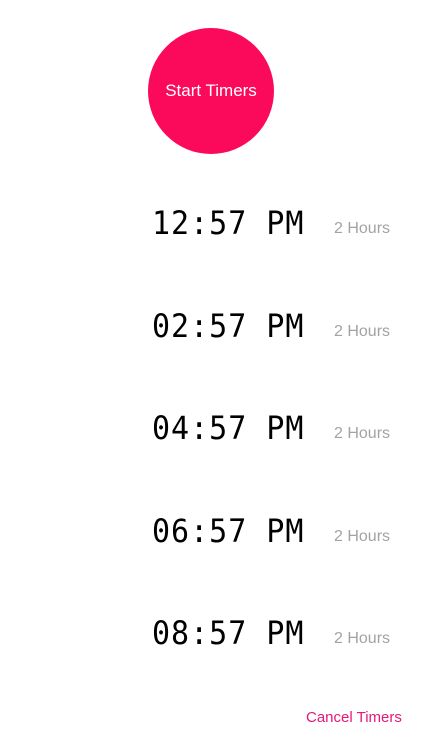 This screenshot has height=750, width=422. What do you see at coordinates (228, 428) in the screenshot?
I see `timer-time: 04:57 PM` at bounding box center [228, 428].